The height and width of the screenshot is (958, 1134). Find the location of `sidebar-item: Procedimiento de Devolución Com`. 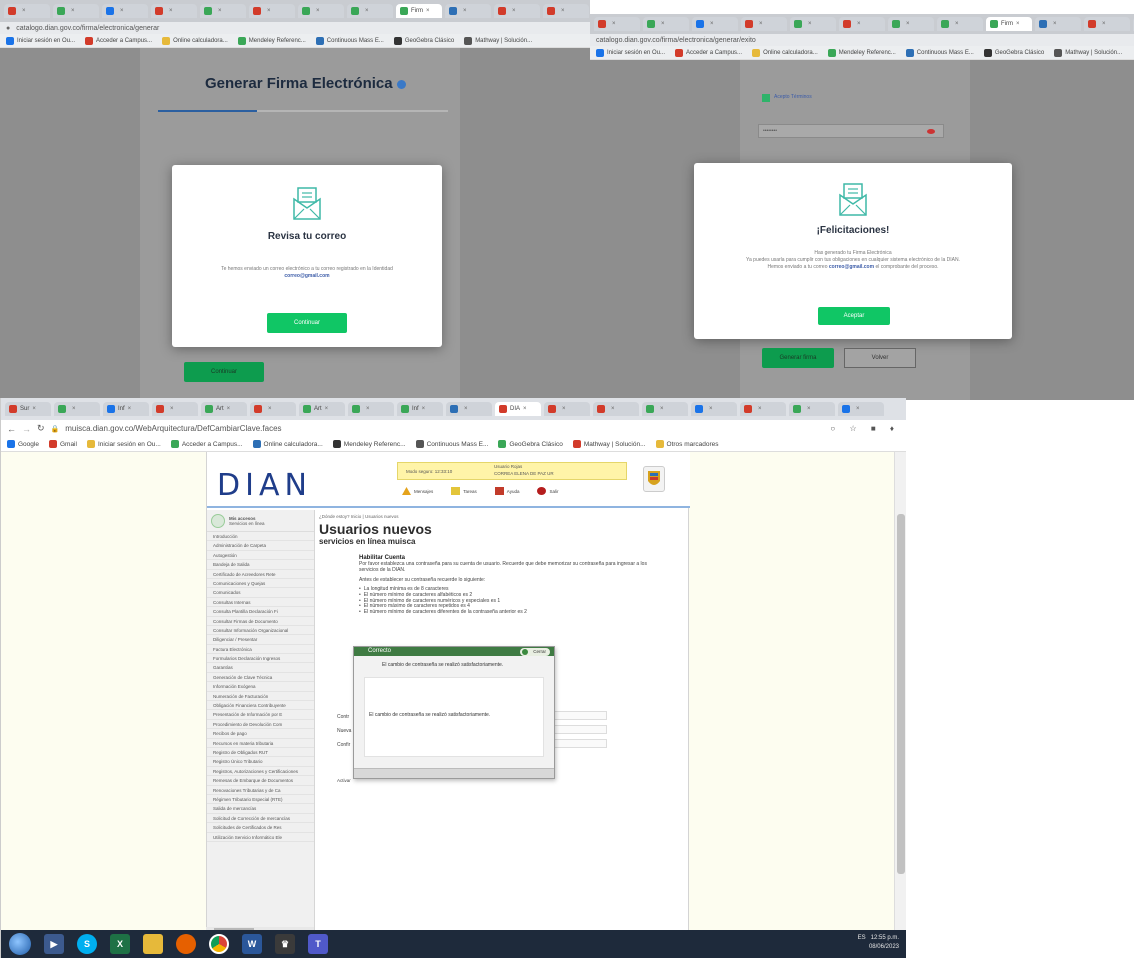

sidebar-item: Procedimiento de Devolución Com is located at coordinates (260, 725).